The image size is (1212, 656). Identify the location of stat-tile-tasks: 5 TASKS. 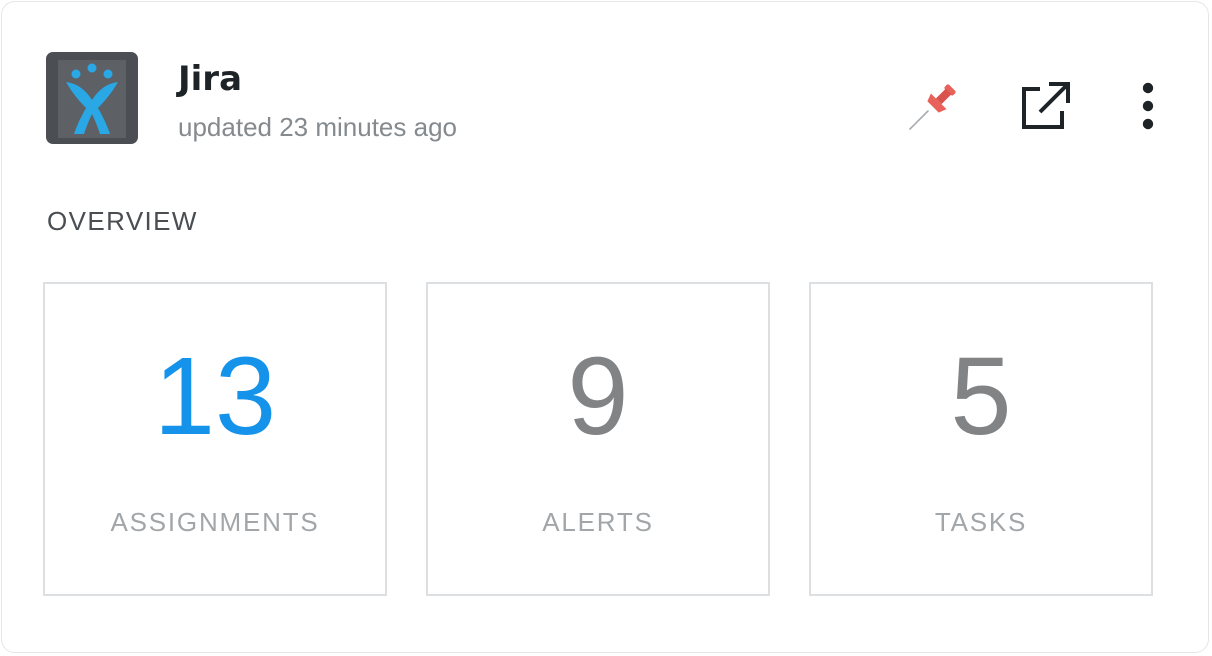
(981, 439).